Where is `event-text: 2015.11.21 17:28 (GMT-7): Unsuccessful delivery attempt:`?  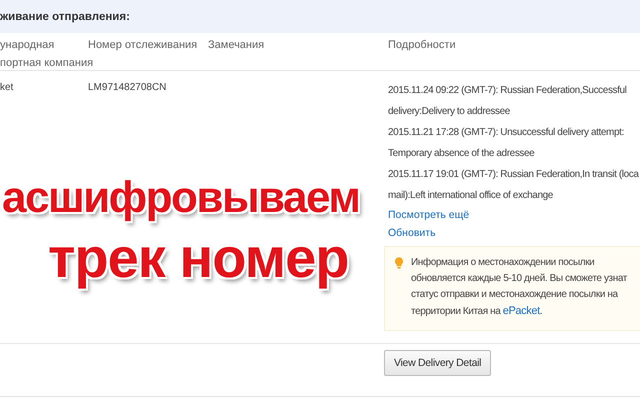
event-text: 2015.11.21 17:28 (GMT-7): Unsuccessful delivery attempt: is located at coordinates (506, 133).